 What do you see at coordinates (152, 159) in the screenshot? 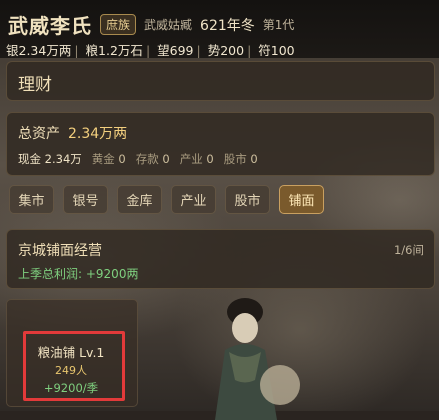
I see `asset-deposit: 存款 0` at bounding box center [152, 159].